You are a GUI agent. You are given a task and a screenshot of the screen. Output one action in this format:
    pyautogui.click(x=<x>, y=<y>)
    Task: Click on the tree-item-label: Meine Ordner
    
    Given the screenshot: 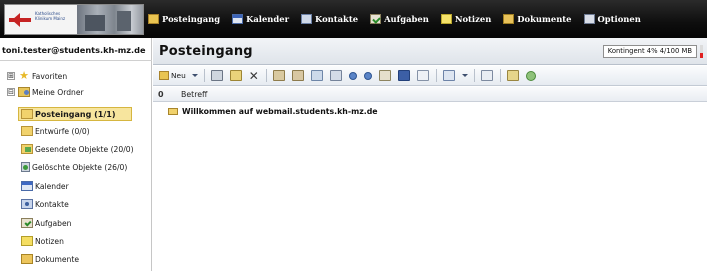 What is the action you would take?
    pyautogui.click(x=58, y=92)
    